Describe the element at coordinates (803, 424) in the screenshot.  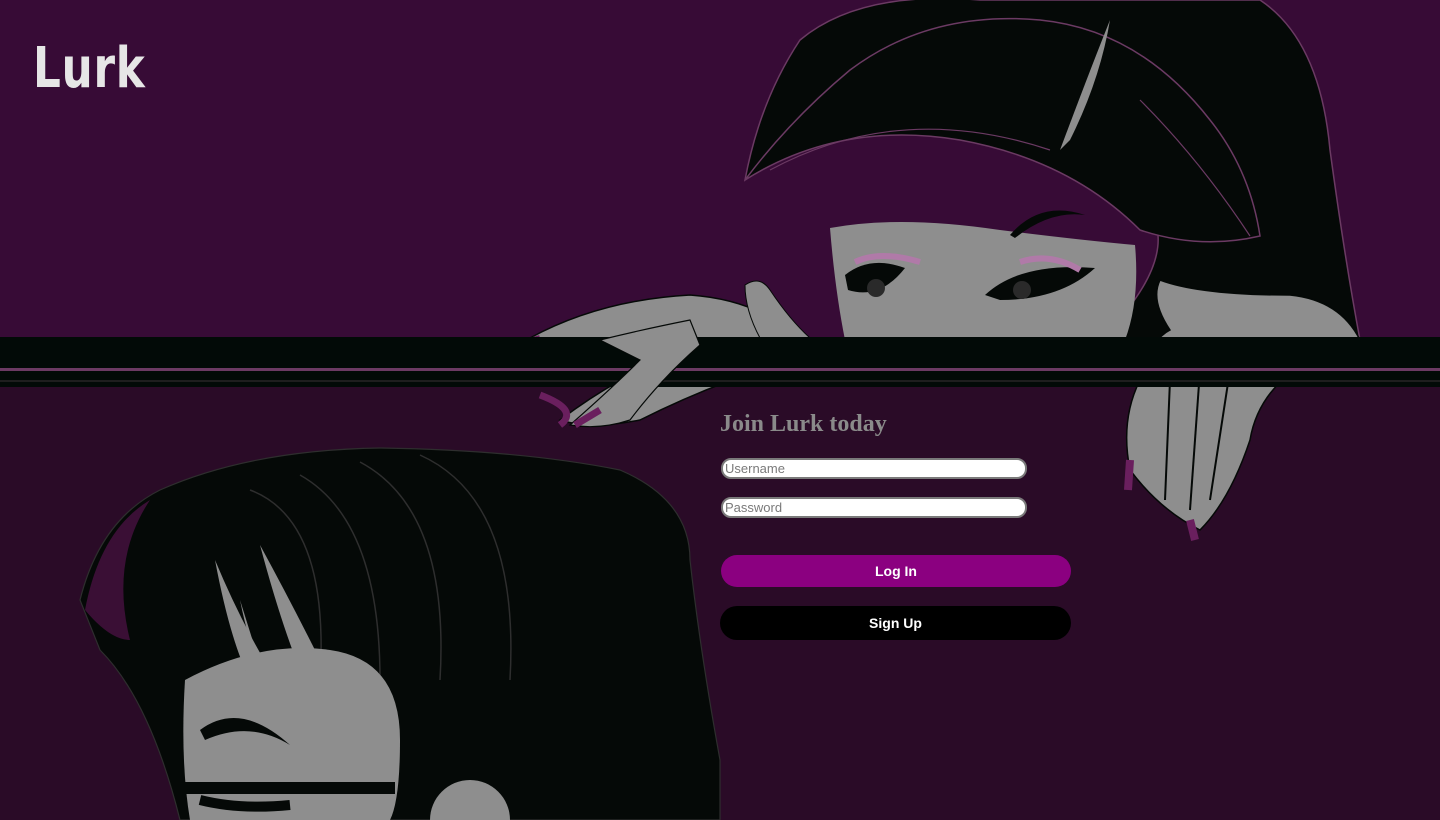
I see `form-title: Join Lurk today` at that location.